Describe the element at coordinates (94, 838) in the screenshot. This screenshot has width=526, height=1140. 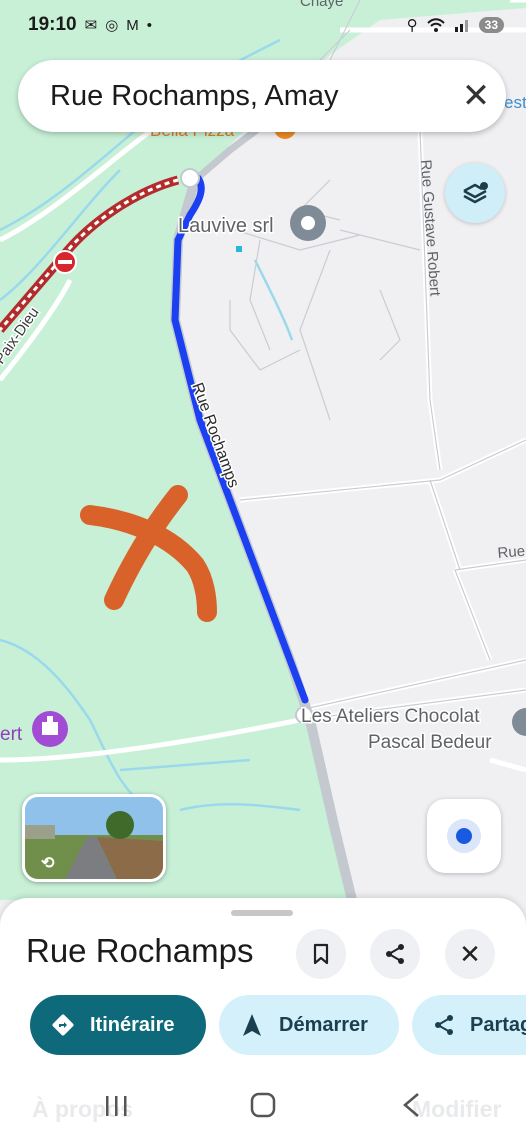
I see `street-view-thumbnail: ⟲` at that location.